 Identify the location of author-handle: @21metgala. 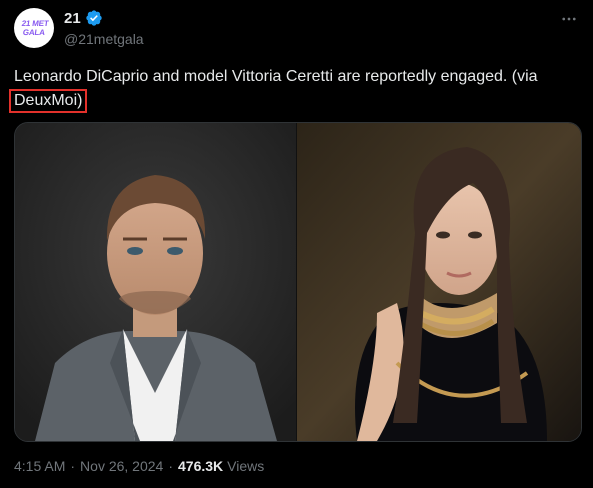
(104, 39).